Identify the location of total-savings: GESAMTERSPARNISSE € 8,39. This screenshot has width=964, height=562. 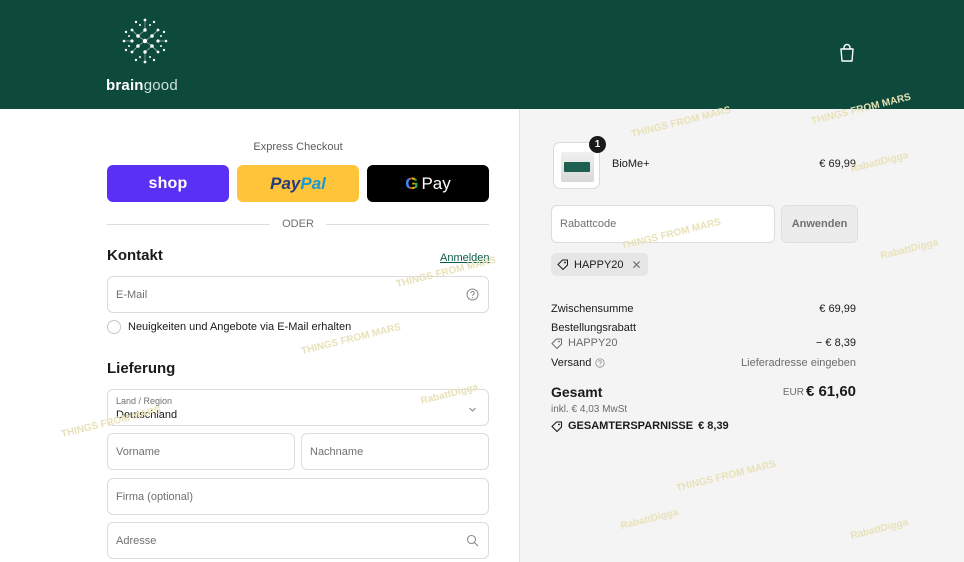
(640, 426).